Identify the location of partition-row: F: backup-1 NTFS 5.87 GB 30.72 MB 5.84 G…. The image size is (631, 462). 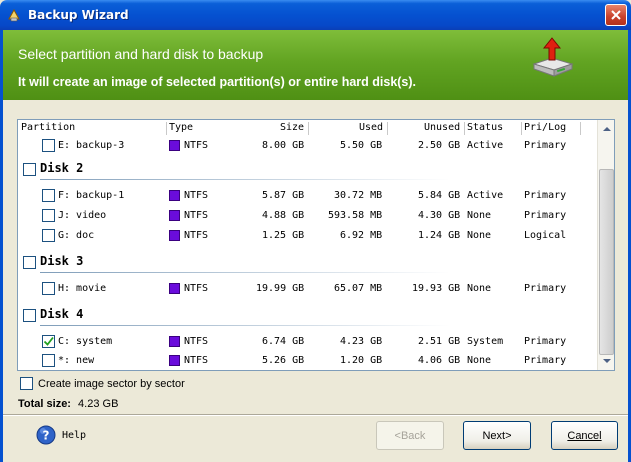
(308, 196).